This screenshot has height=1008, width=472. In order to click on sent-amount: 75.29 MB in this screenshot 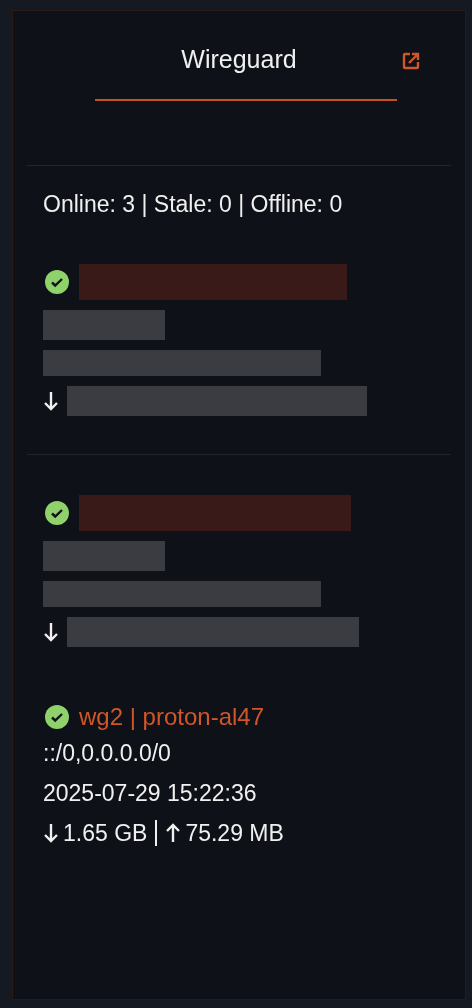, I will do `click(234, 833)`.